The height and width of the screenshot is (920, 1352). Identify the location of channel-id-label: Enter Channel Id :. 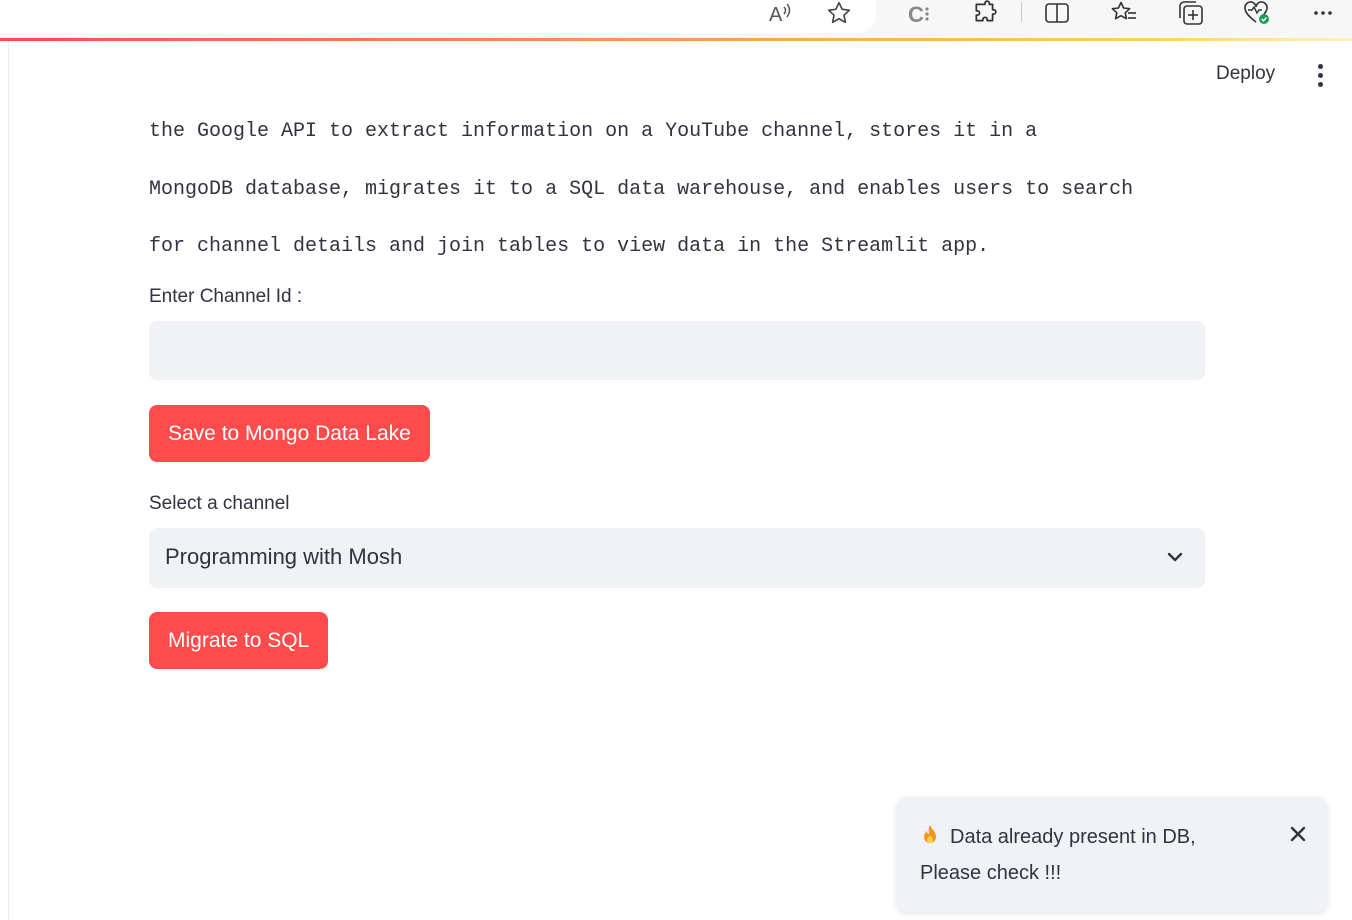
(226, 296).